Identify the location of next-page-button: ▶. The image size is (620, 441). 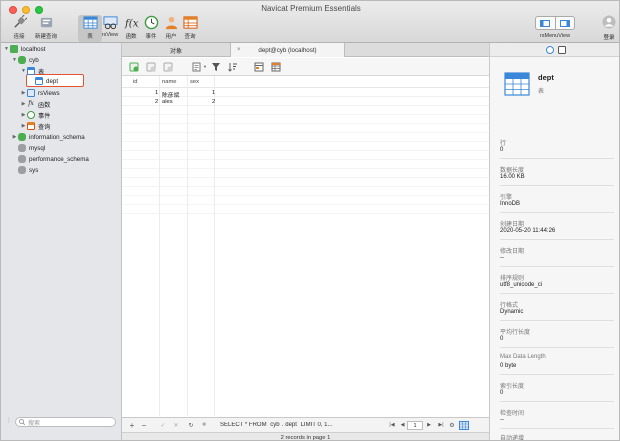
(429, 425).